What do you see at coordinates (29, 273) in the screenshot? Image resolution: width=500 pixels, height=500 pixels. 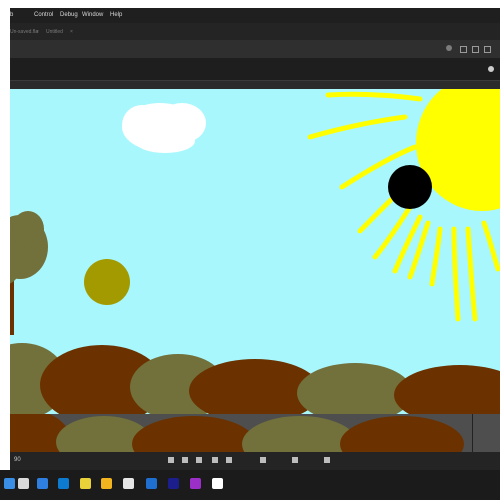 I see `tree` at bounding box center [29, 273].